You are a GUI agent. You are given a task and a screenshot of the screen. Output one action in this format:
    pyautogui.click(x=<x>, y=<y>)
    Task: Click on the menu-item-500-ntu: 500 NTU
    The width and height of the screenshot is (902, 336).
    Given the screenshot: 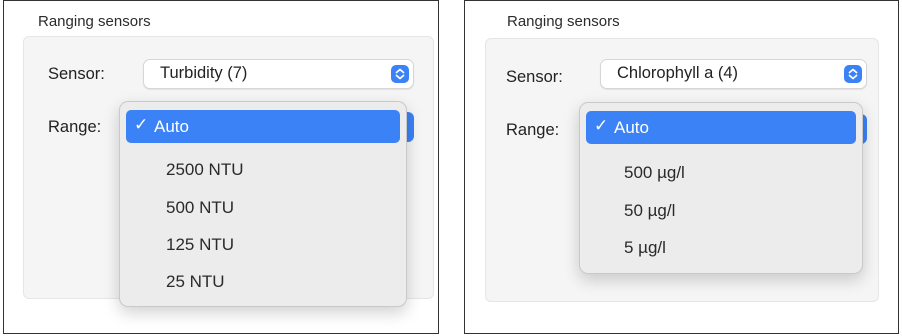 What is the action you would take?
    pyautogui.click(x=263, y=207)
    